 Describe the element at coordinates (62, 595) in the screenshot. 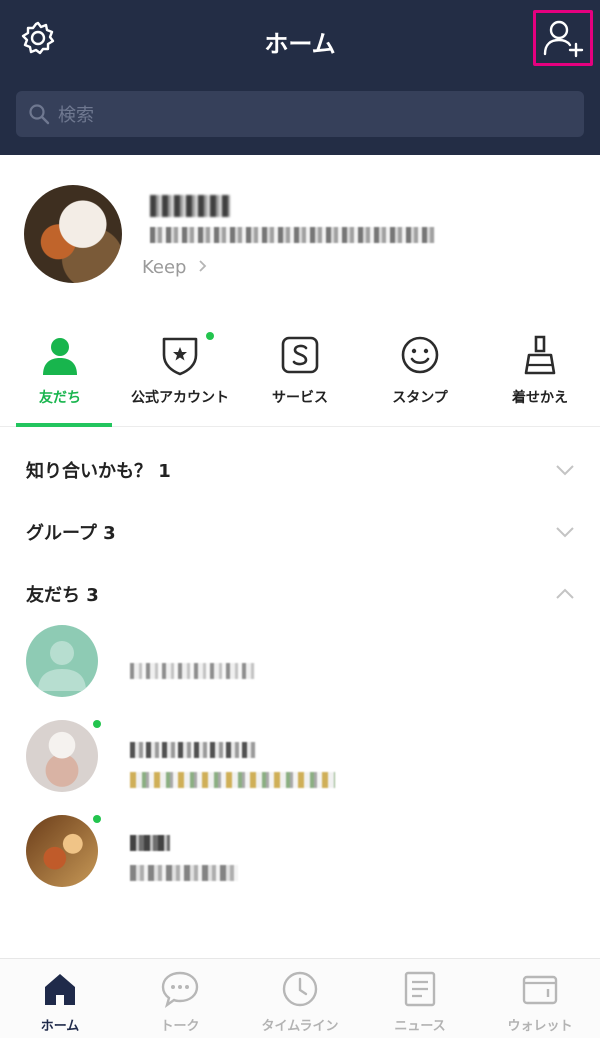

I see `section-title: 友だち 3` at that location.